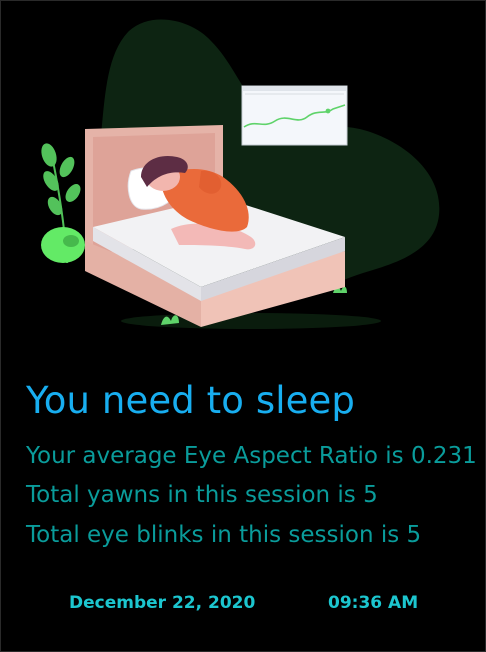  Describe the element at coordinates (251, 321) in the screenshot. I see `floor-shadow` at that location.